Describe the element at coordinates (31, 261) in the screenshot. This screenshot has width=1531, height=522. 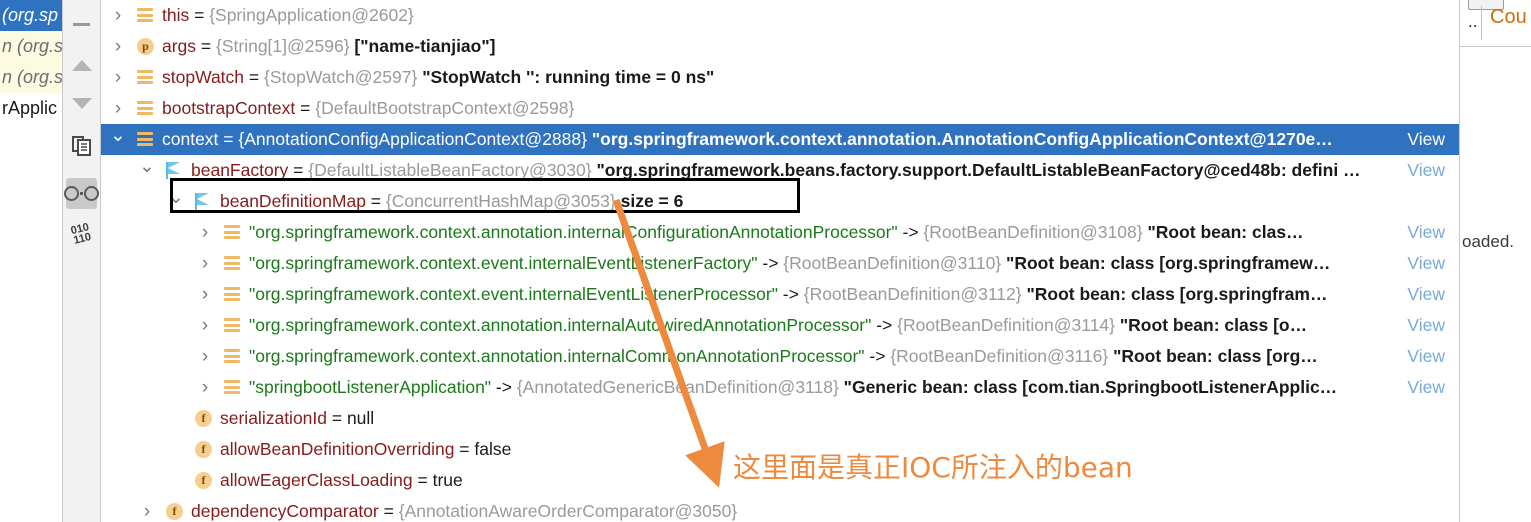
I see `frames-panel: (org.sp n (org.s n (org.s rApplic` at that location.